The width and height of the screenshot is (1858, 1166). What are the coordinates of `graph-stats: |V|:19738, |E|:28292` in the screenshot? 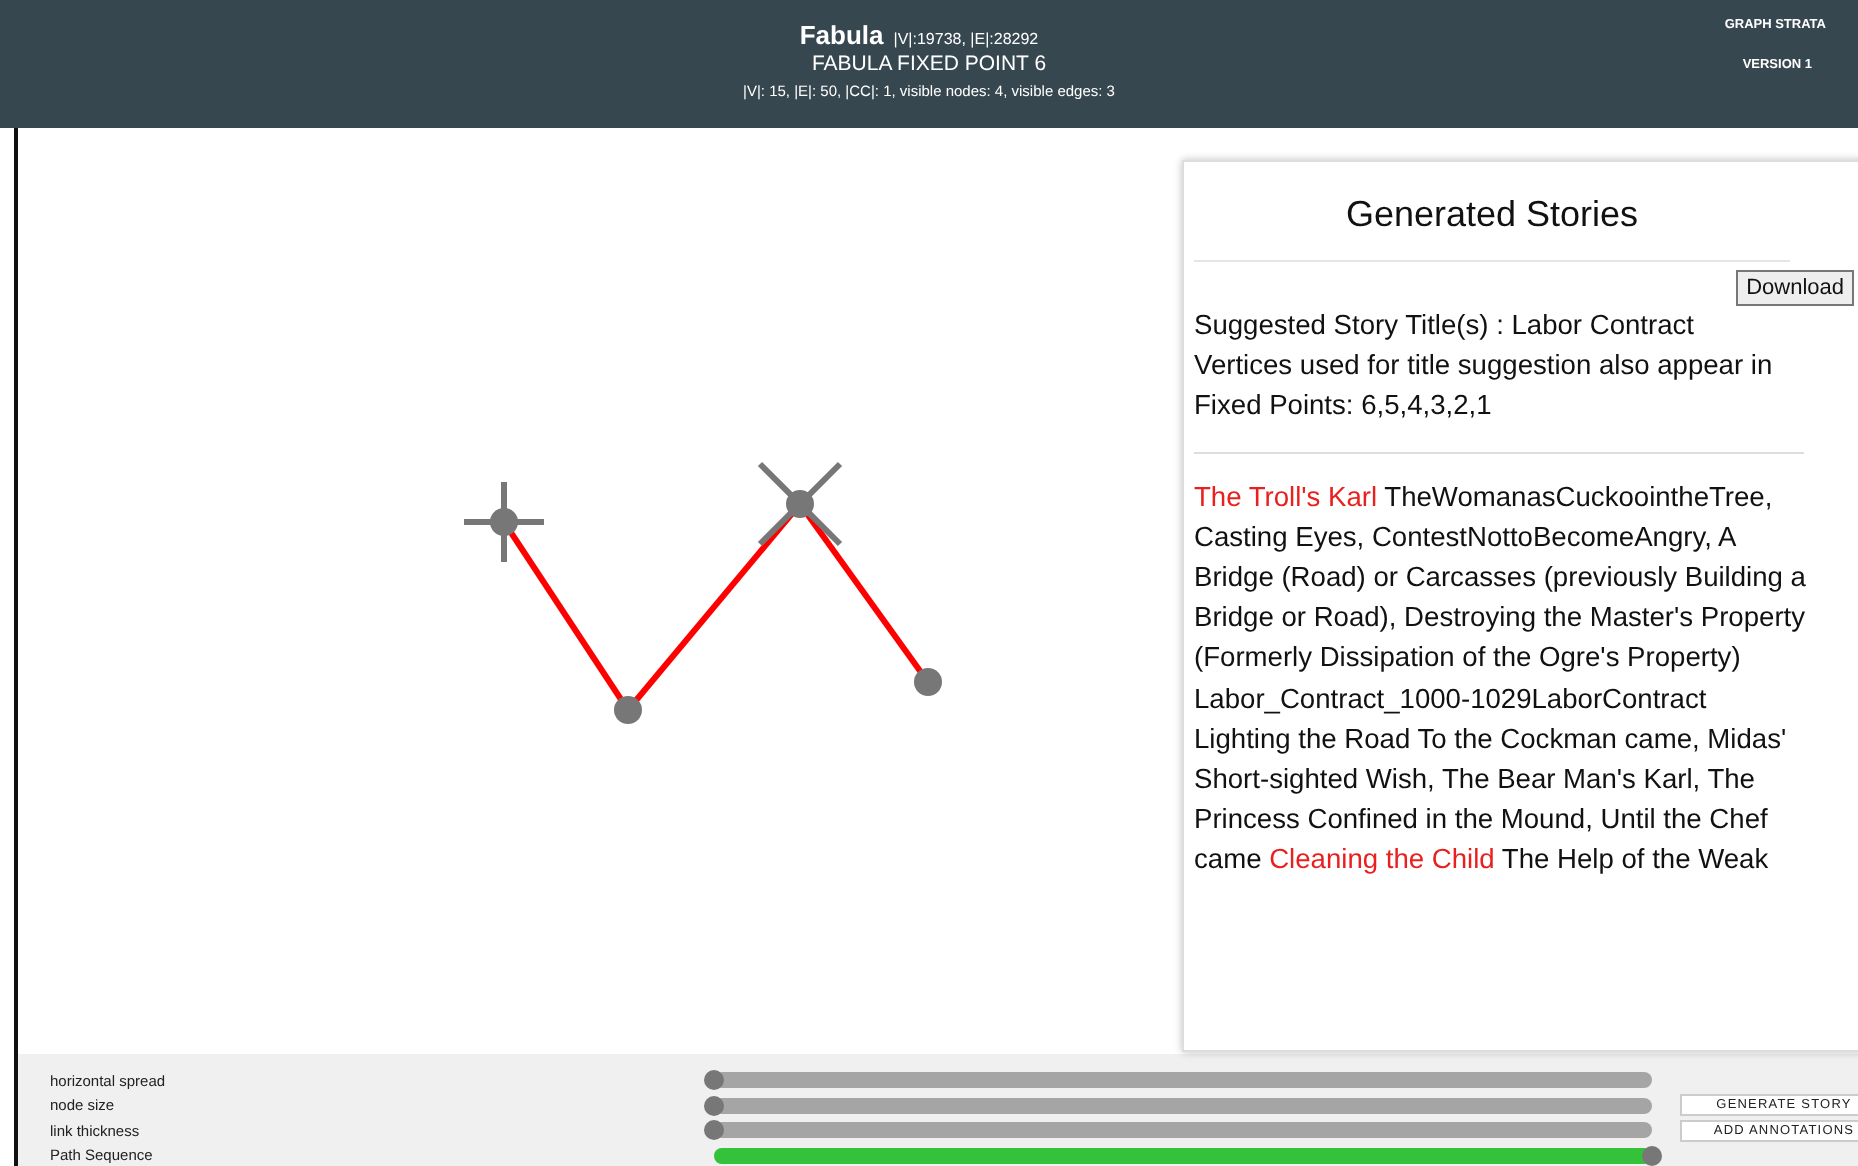 It's located at (966, 39).